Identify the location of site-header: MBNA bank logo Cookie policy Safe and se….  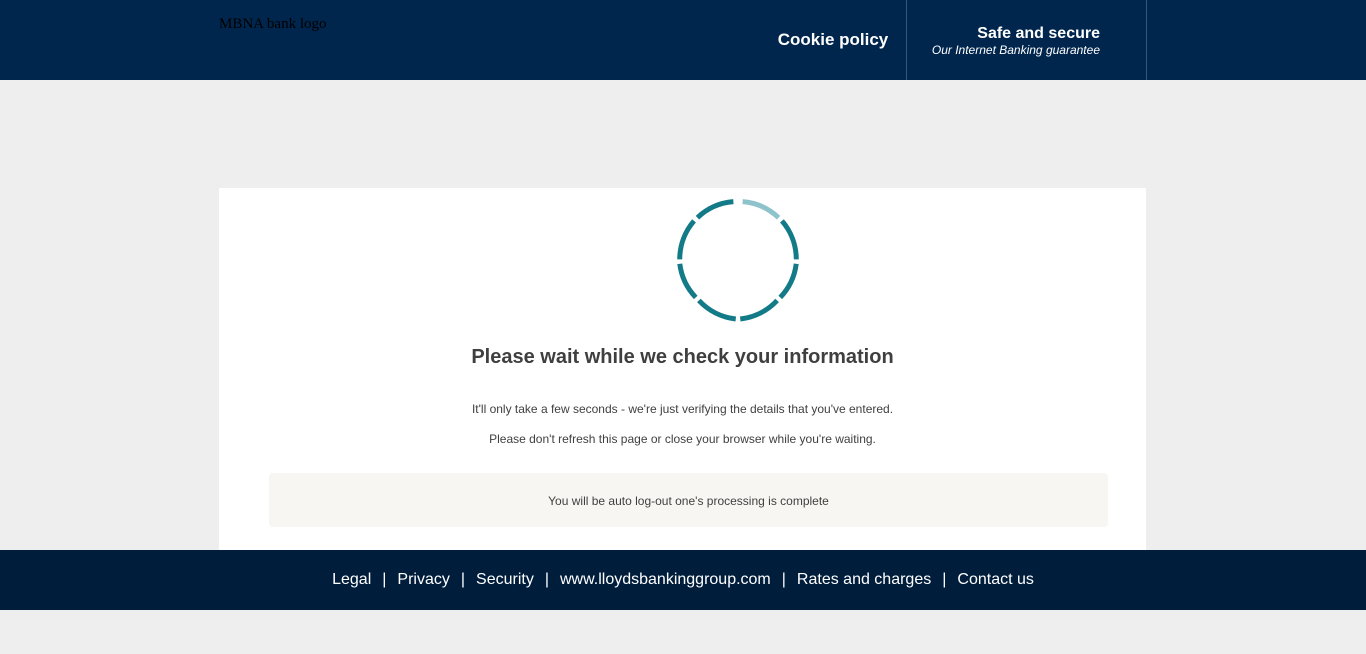
(683, 40).